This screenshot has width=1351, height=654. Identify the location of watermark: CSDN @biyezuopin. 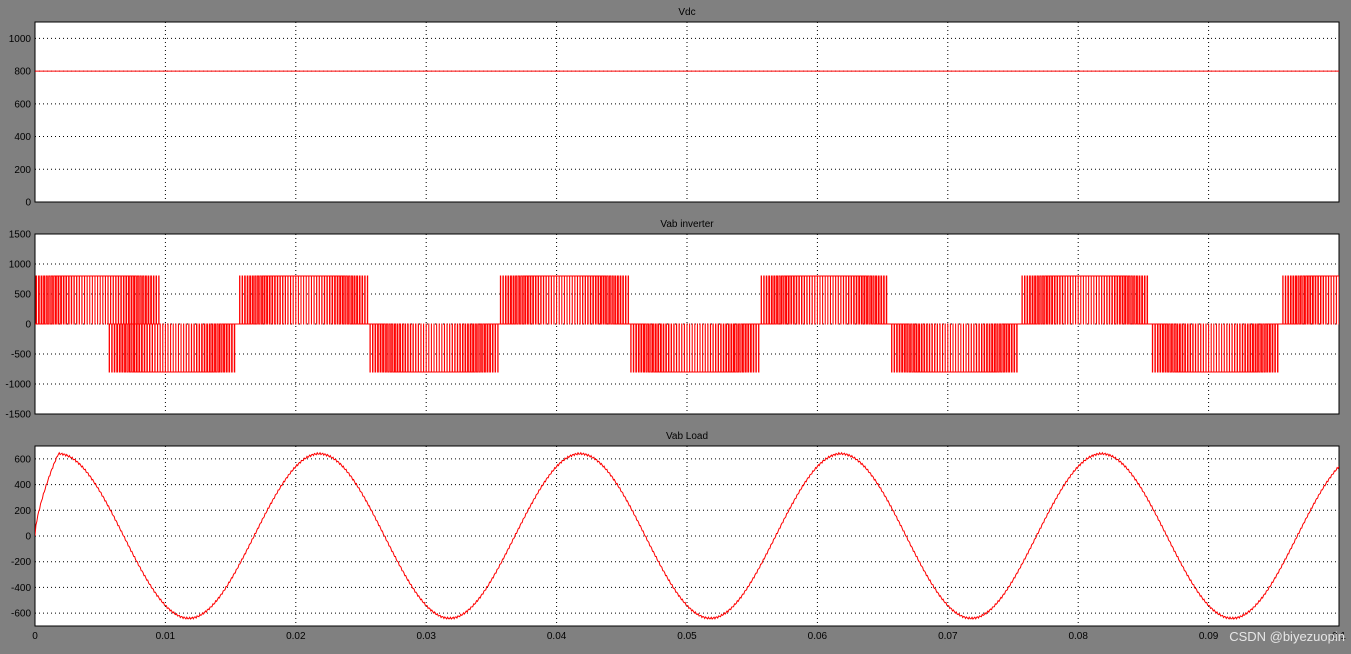
(1287, 636).